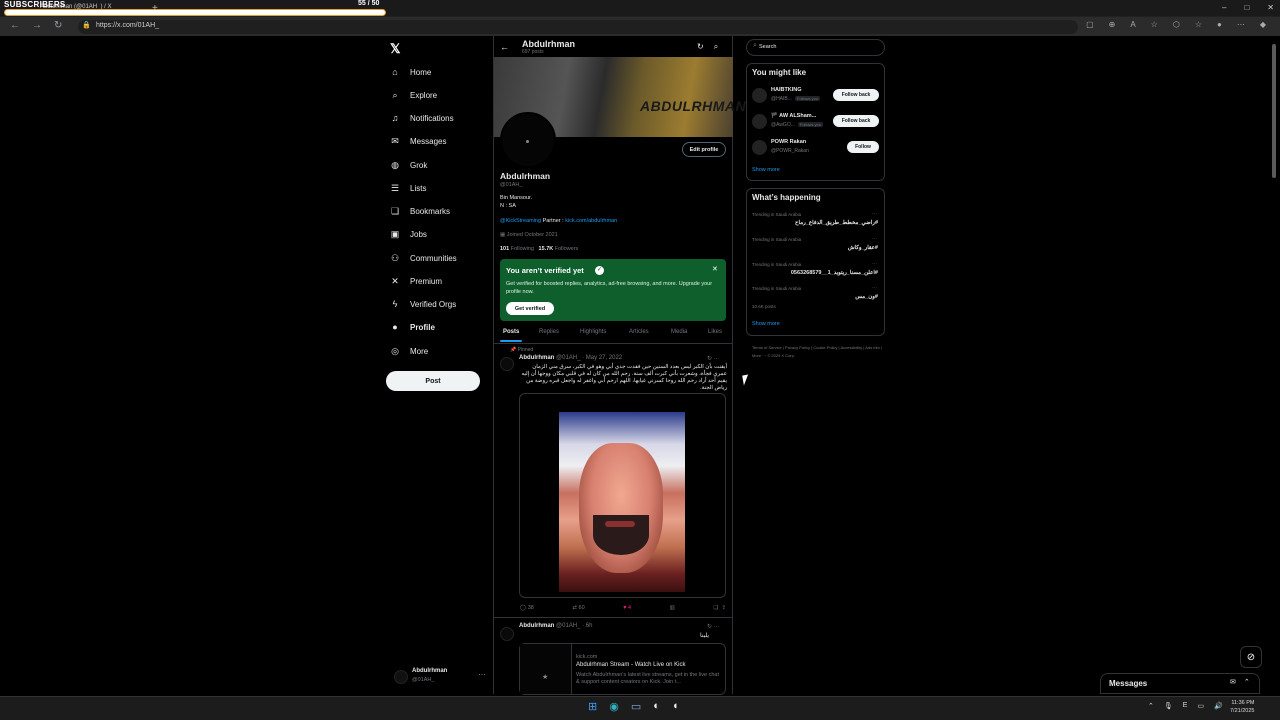 The width and height of the screenshot is (1280, 720). I want to click on post-author: Abdulrhman @01AH_ · May 27, 2022, so click(570, 358).